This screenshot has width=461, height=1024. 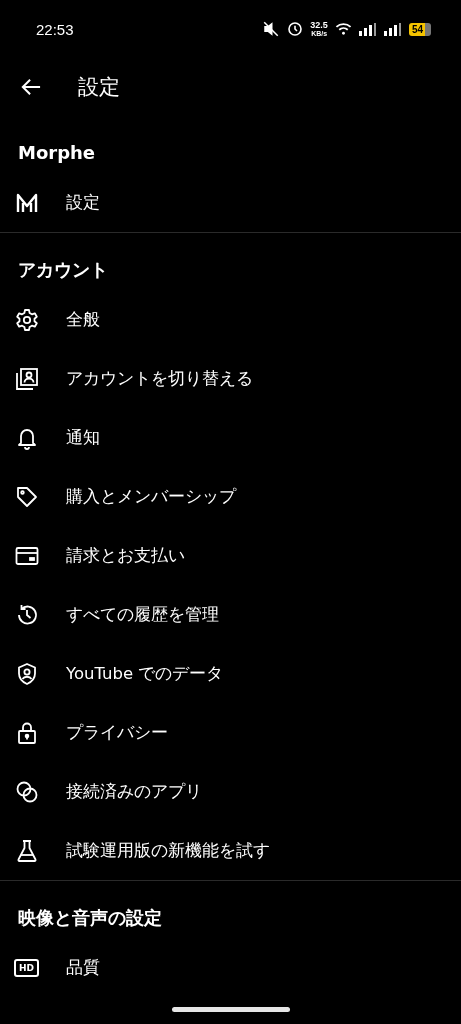 What do you see at coordinates (295, 29) in the screenshot?
I see `alarm-icon` at bounding box center [295, 29].